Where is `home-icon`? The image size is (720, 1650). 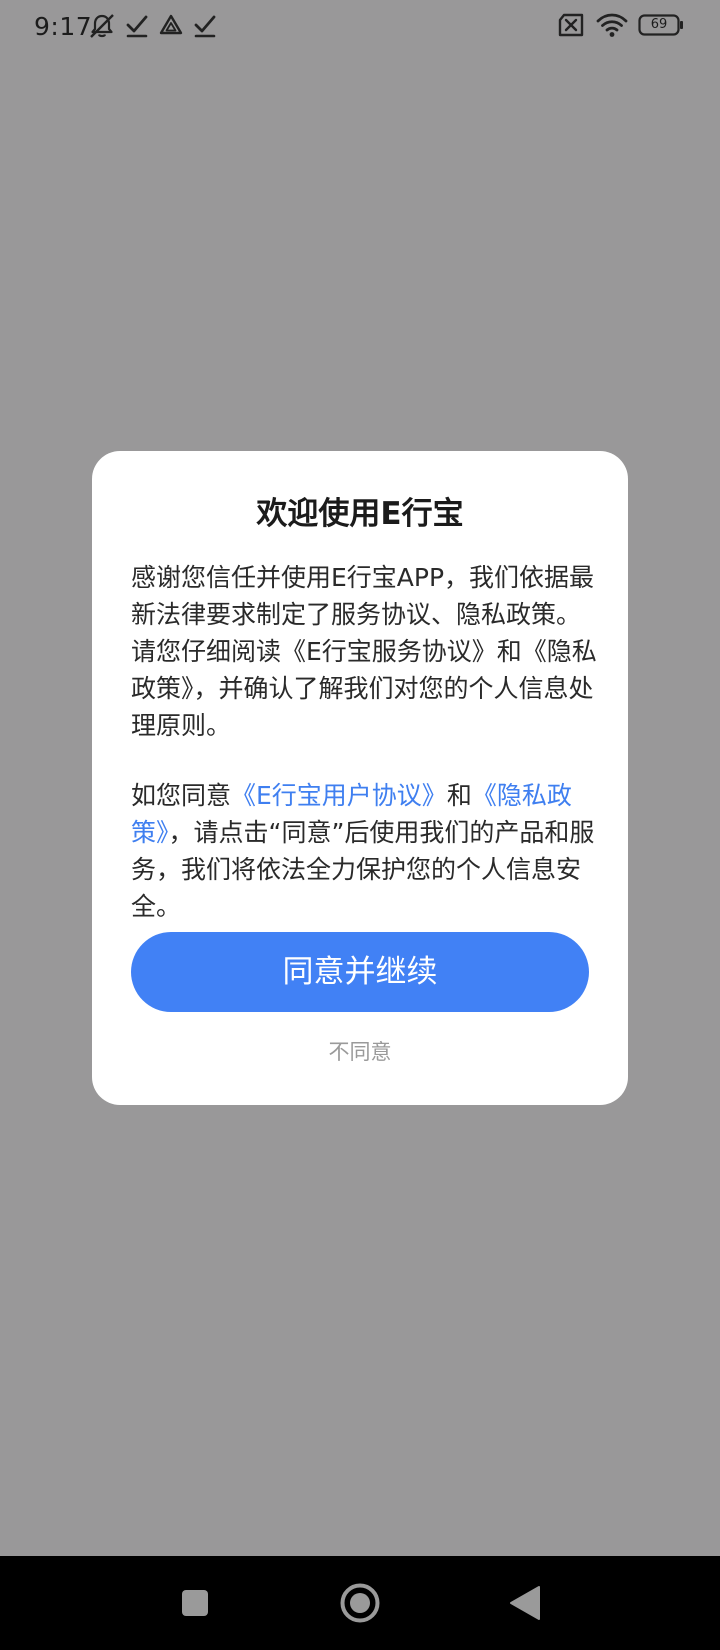 home-icon is located at coordinates (360, 1603).